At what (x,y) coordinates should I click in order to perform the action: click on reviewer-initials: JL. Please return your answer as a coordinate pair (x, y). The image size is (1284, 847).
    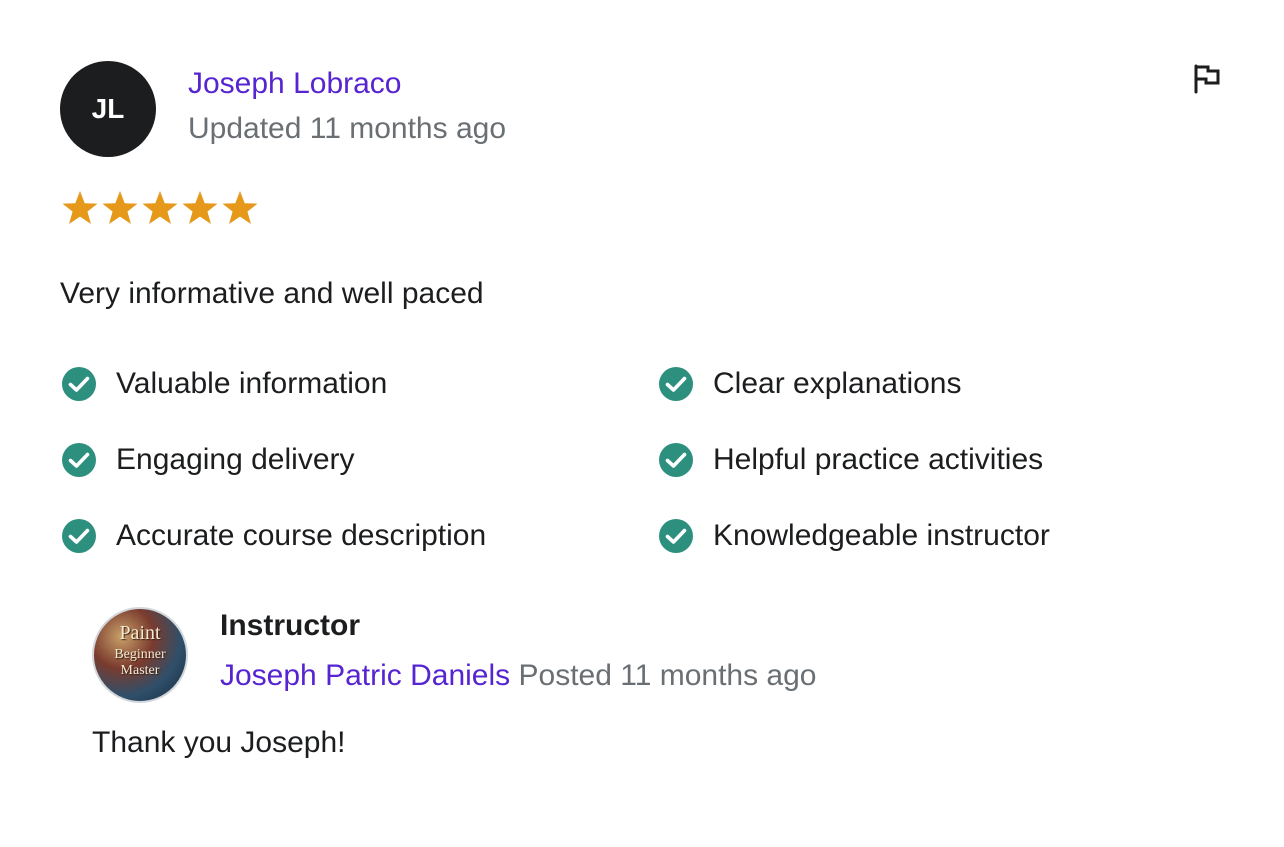
    Looking at the image, I should click on (108, 108).